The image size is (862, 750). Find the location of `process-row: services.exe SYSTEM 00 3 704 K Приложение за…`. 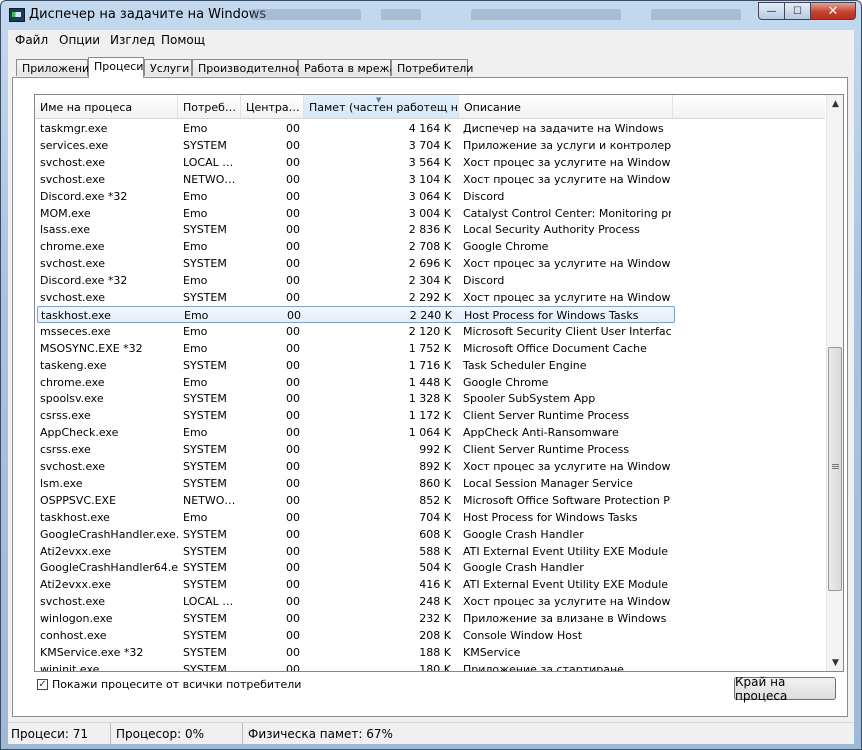

process-row: services.exe SYSTEM 00 3 704 K Приложение за… is located at coordinates (356, 145).